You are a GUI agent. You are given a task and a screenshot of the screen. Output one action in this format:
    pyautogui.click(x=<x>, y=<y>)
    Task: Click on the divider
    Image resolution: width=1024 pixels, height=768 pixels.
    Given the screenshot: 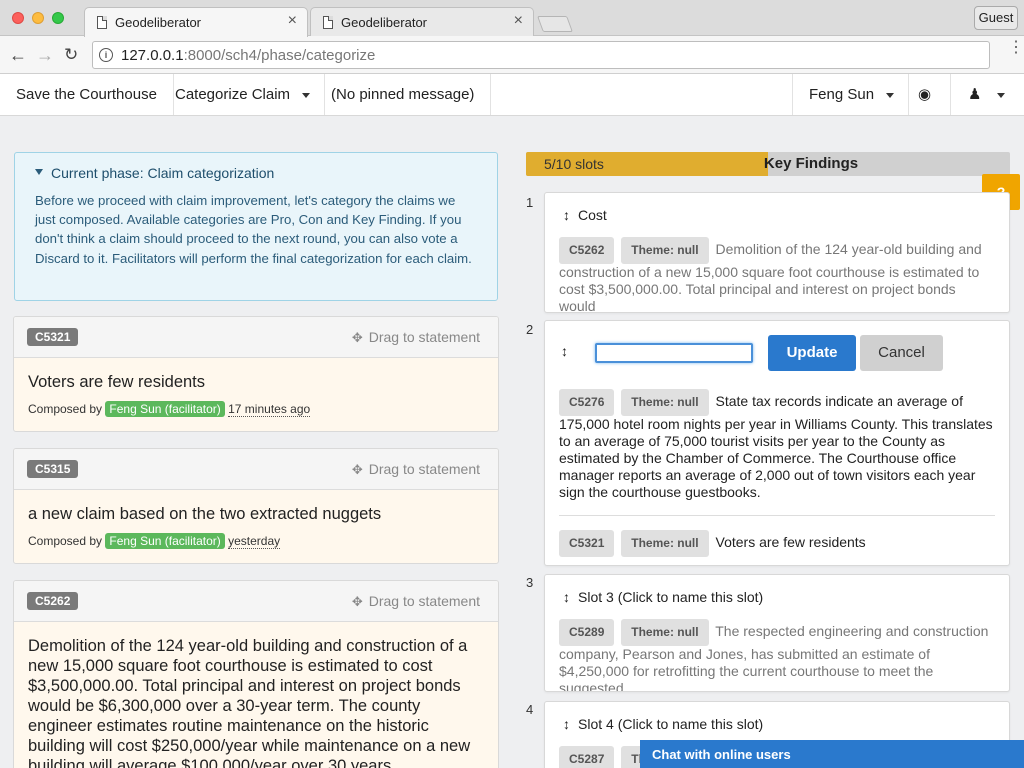 What is the action you would take?
    pyautogui.click(x=777, y=515)
    